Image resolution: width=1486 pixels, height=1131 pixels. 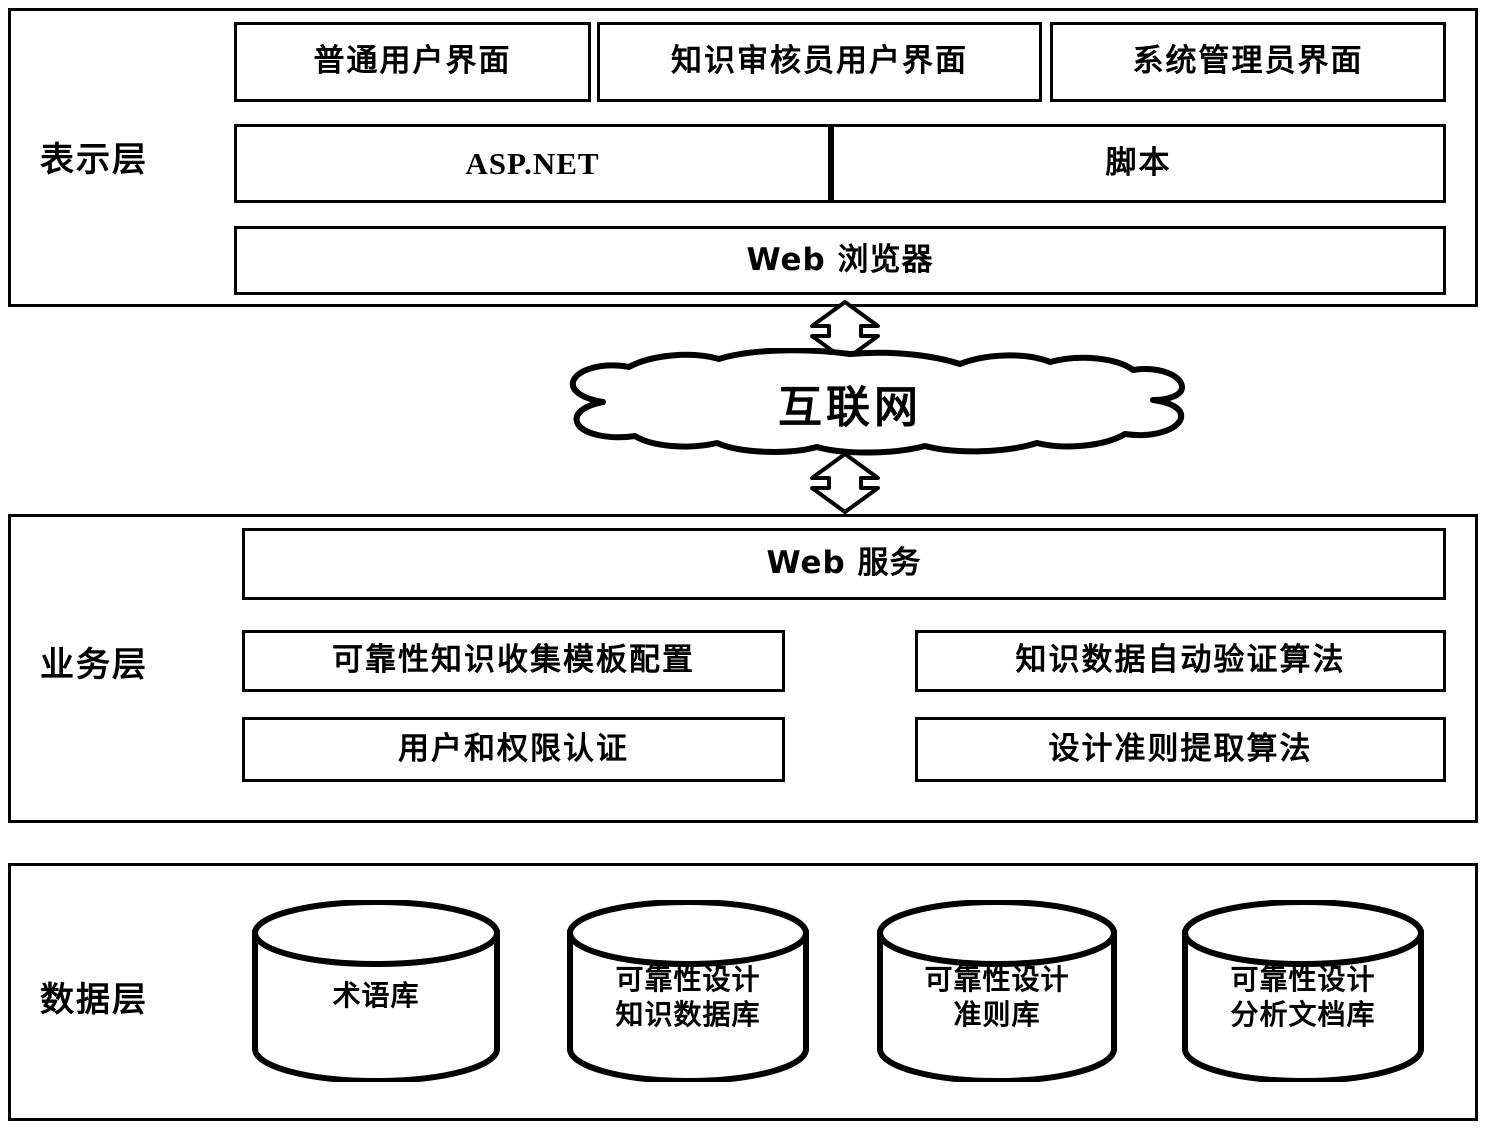 I want to click on presentation-box-reviewer-ui: 知识审核员用户界面, so click(x=819, y=62).